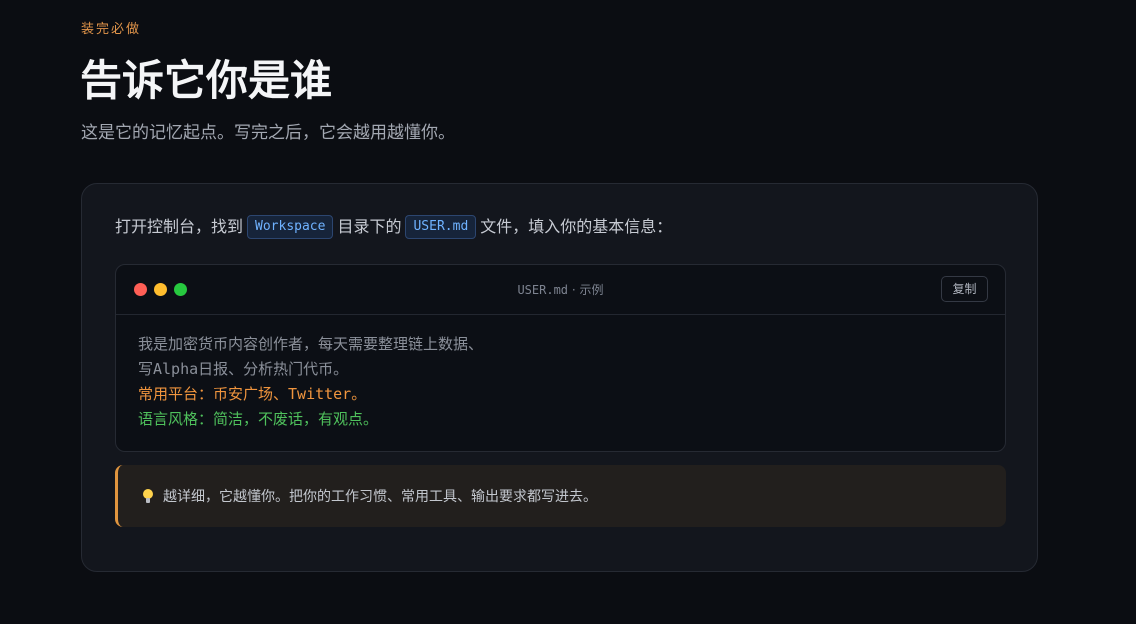 Image resolution: width=1136 pixels, height=624 pixels. Describe the element at coordinates (290, 227) in the screenshot. I see `workspace-chip: Workspace` at that location.